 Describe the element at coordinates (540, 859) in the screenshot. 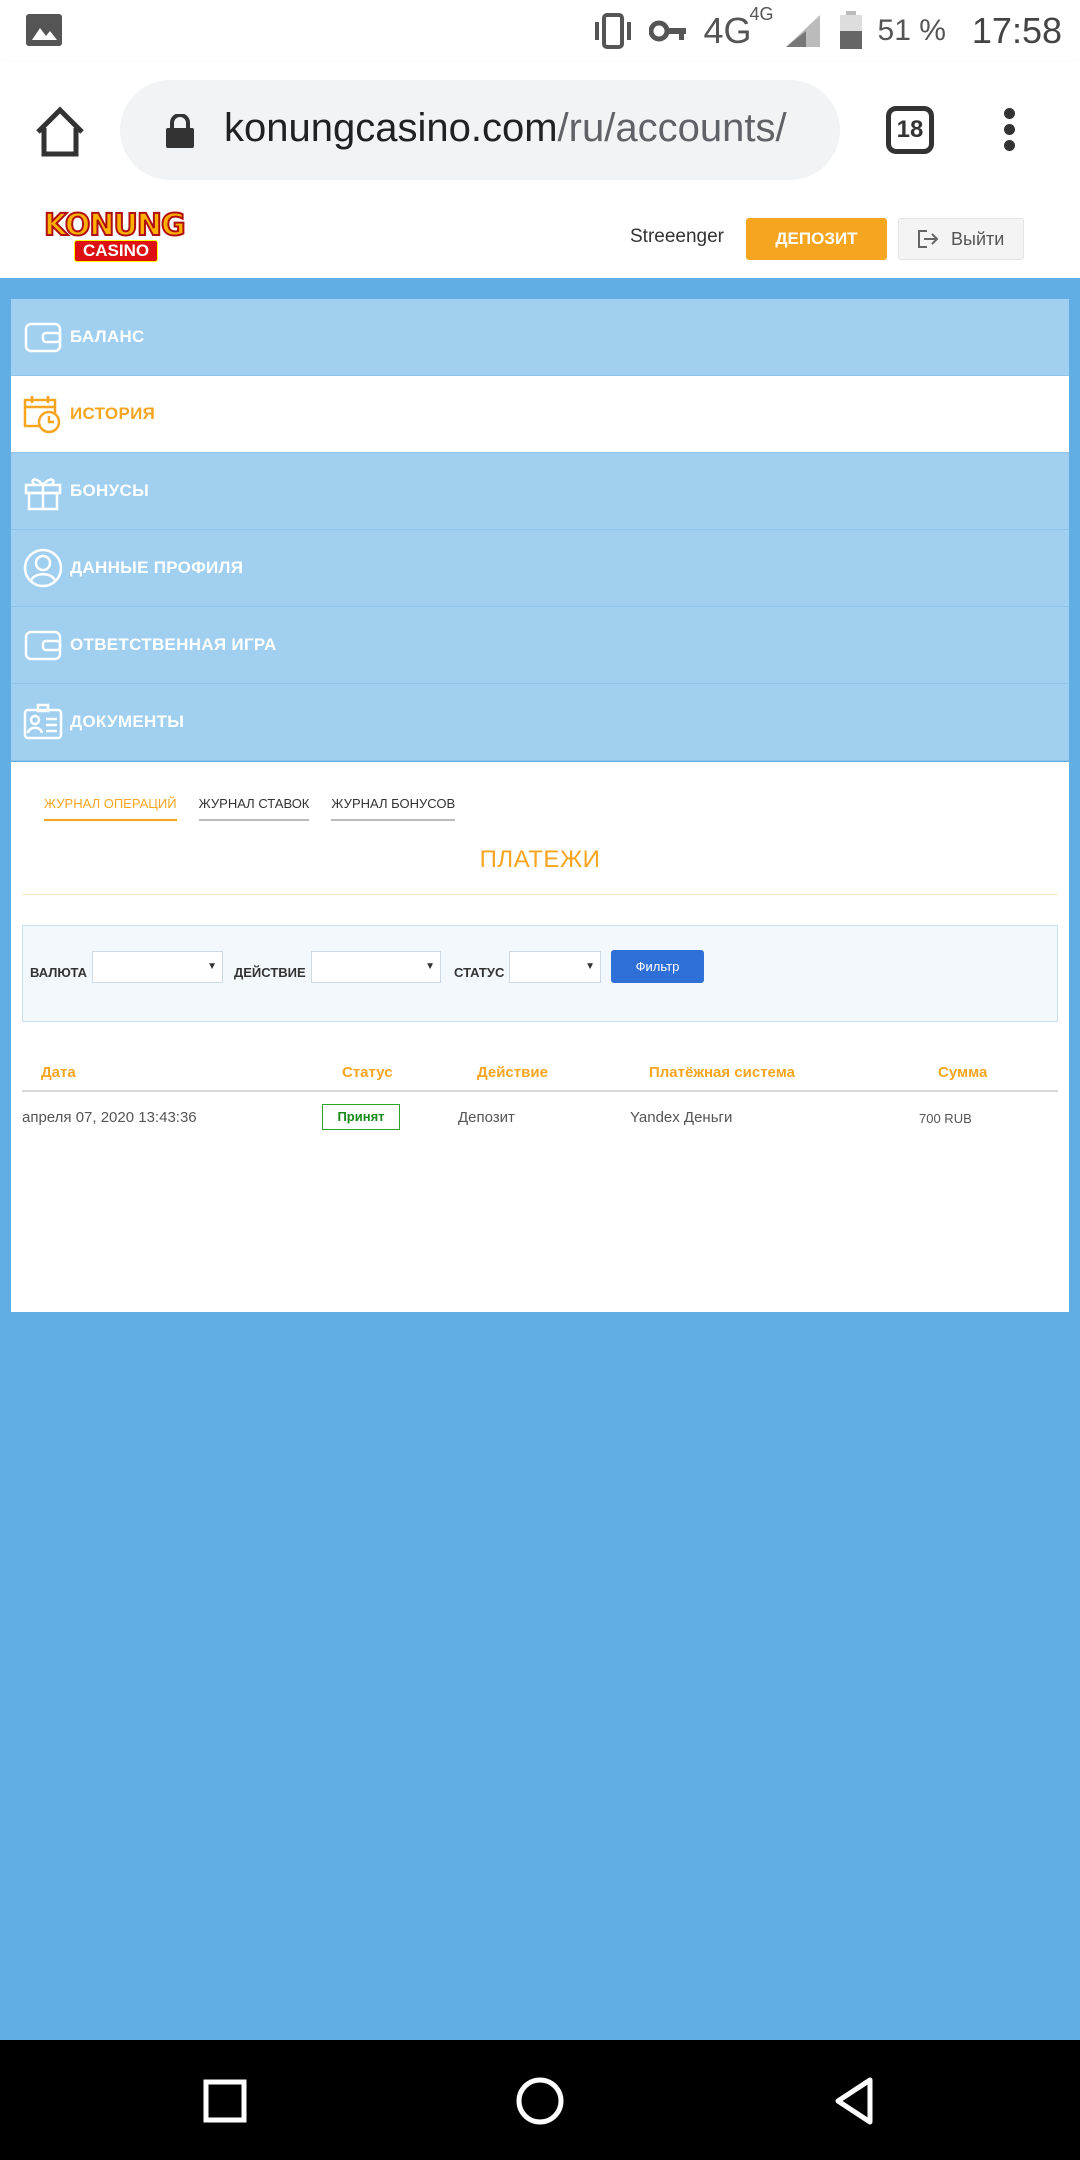

I see `section-title: ПЛАТЕЖИ` at that location.